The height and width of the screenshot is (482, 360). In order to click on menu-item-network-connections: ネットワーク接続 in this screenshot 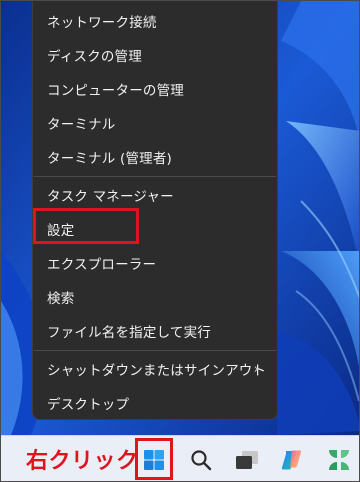, I will do `click(155, 21)`.